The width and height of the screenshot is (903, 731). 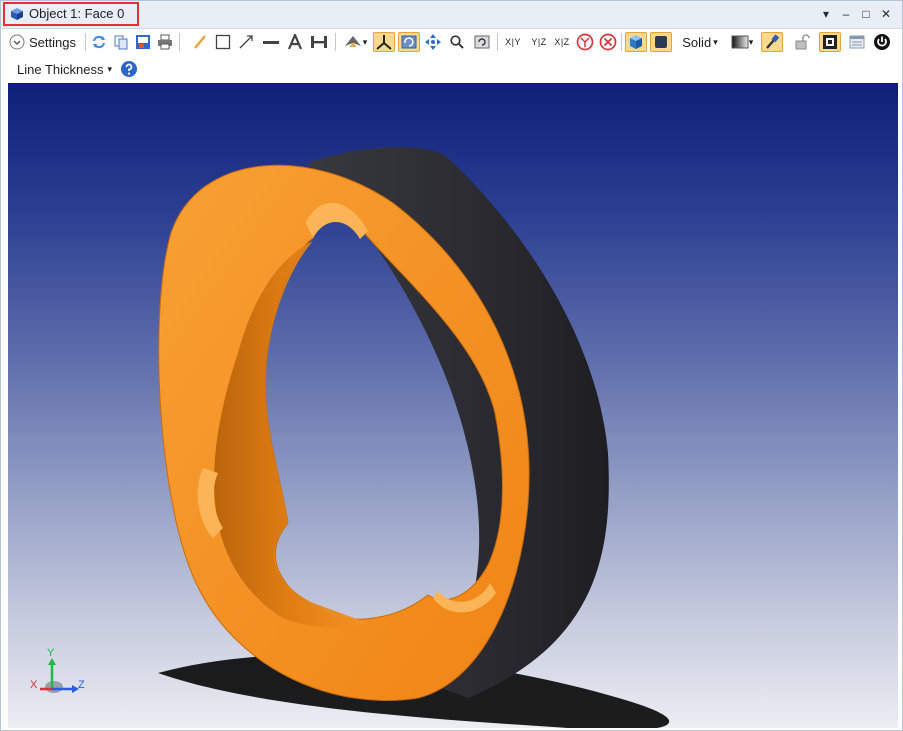 I want to click on copy-button, so click(x=121, y=42).